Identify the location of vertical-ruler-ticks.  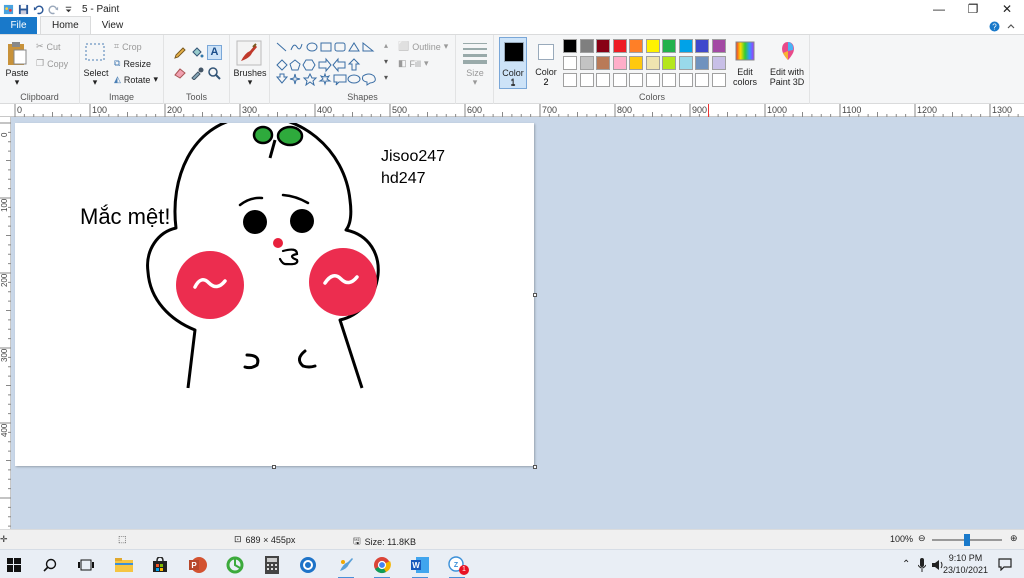
(5, 324).